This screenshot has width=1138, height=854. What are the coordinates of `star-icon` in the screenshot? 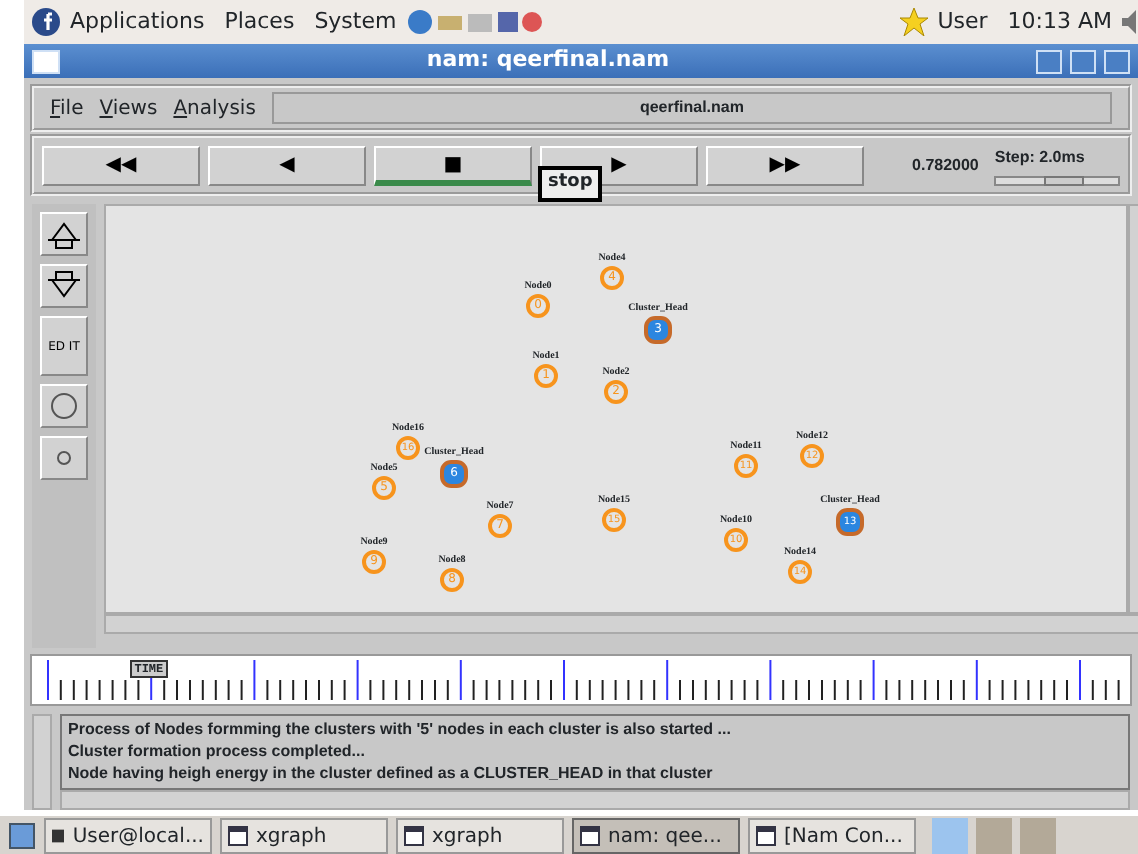 It's located at (913, 22).